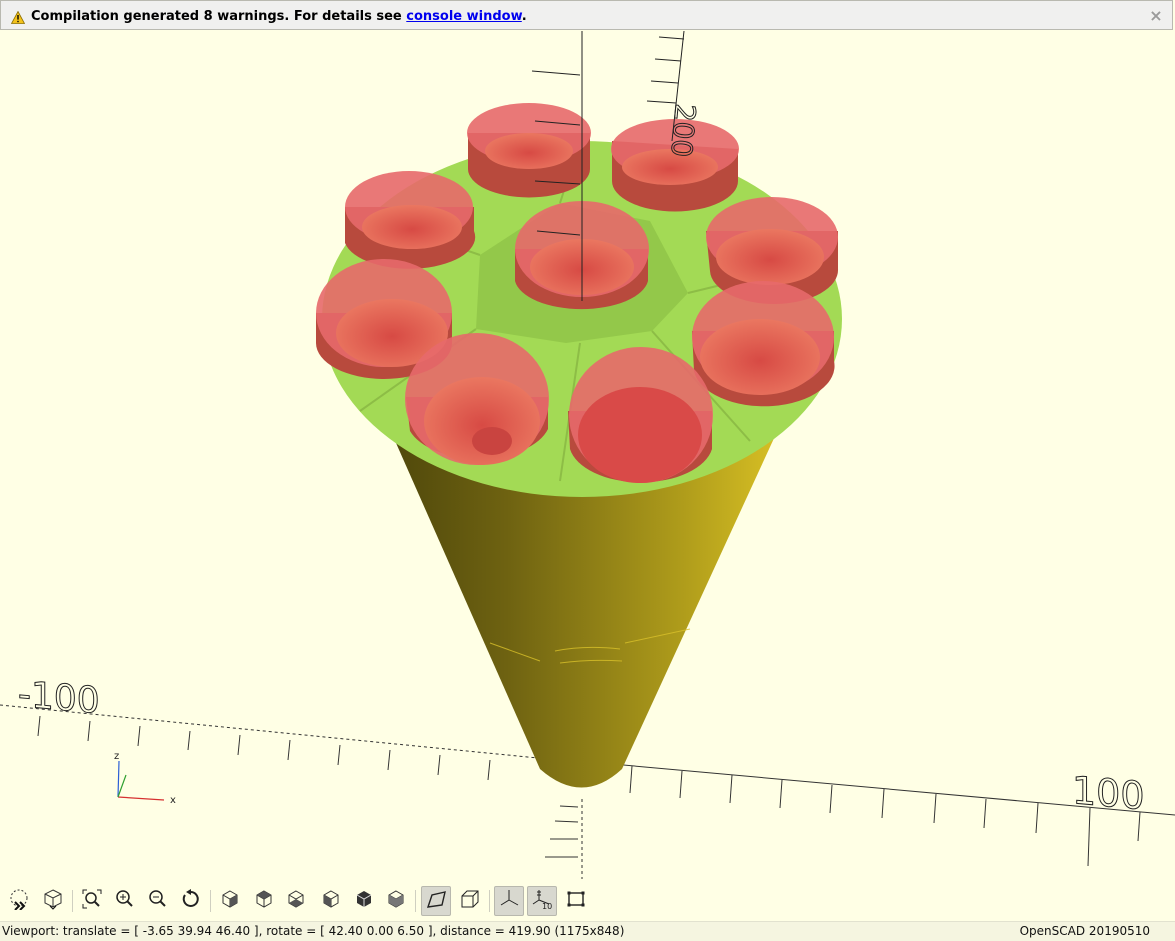 This screenshot has height=941, width=1175. I want to click on view-back-button, so click(396, 901).